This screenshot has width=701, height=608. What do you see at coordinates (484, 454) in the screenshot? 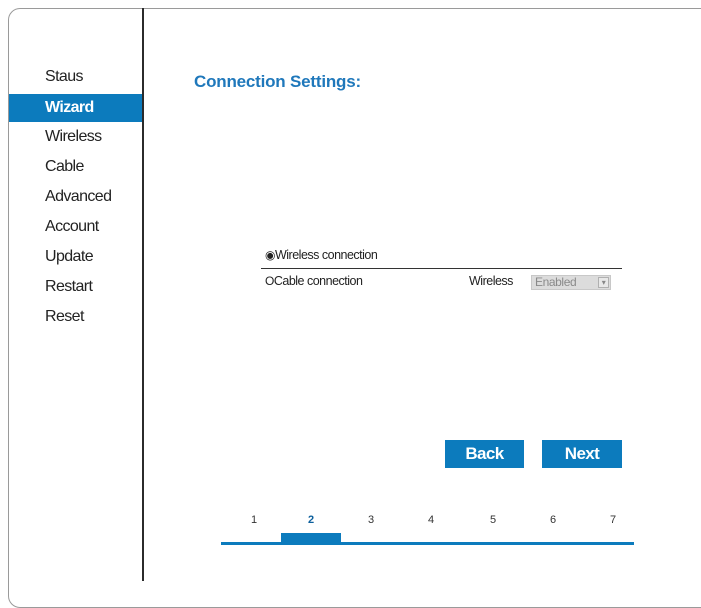
I see `back-button: Back` at bounding box center [484, 454].